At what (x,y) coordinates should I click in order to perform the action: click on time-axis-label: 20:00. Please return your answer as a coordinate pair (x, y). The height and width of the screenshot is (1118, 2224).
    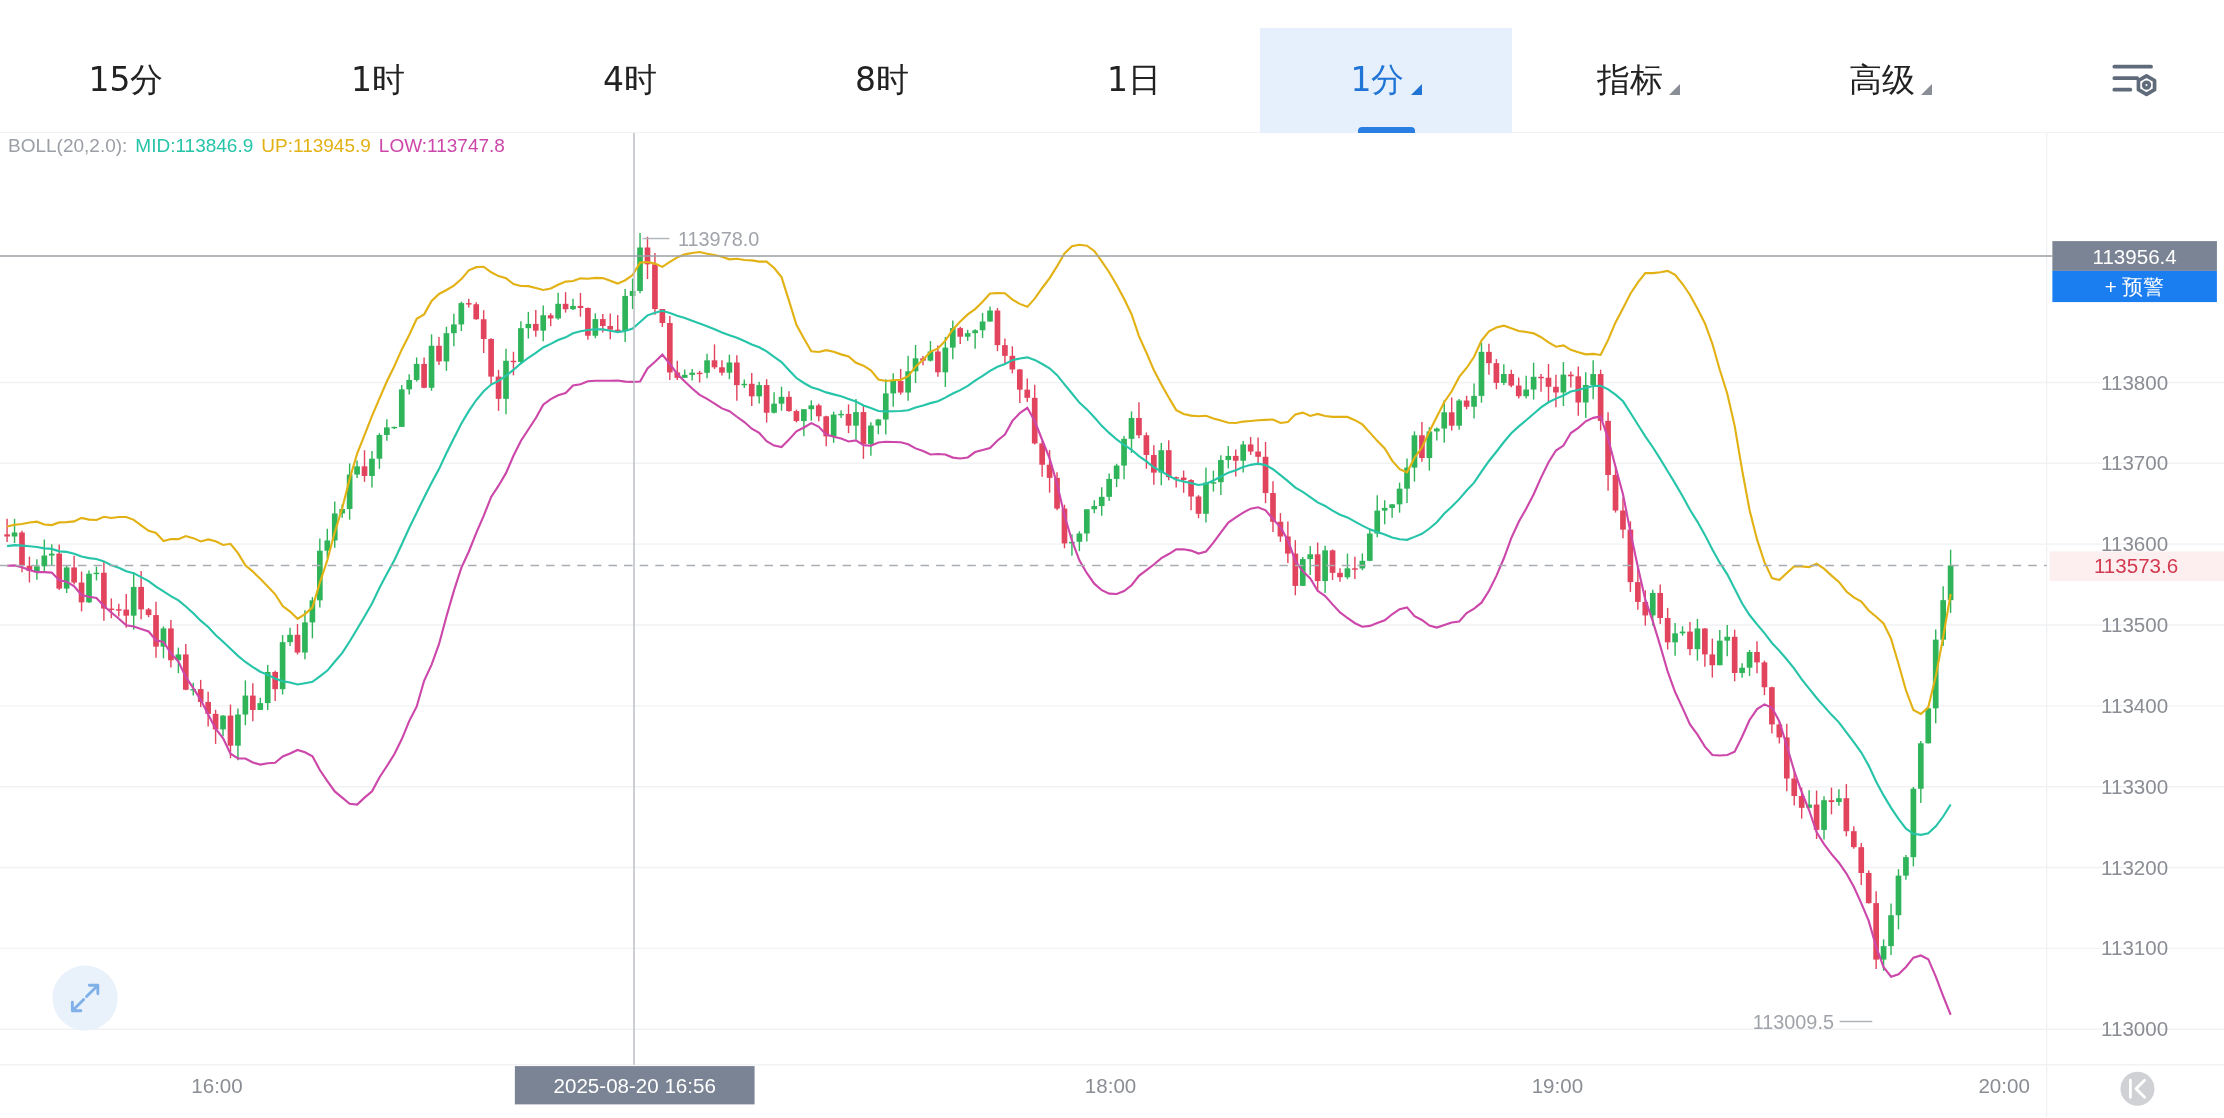
    Looking at the image, I should click on (2004, 1086).